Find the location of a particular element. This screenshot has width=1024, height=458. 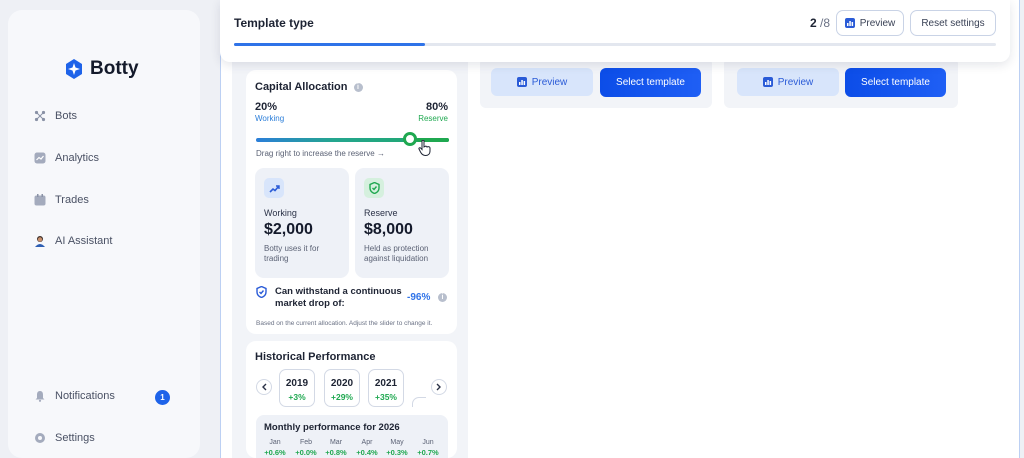

month-column: Jan +0.6% is located at coordinates (275, 448).